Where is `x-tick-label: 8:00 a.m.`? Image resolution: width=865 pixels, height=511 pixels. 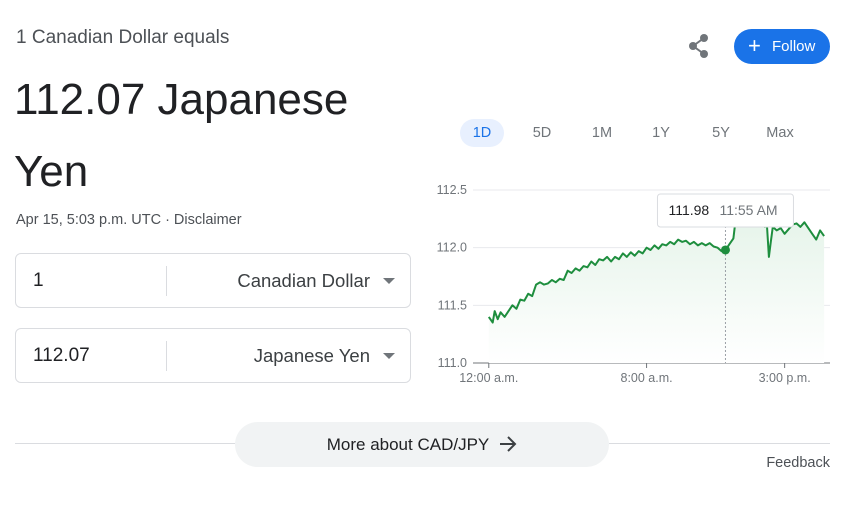
x-tick-label: 8:00 a.m. is located at coordinates (647, 378).